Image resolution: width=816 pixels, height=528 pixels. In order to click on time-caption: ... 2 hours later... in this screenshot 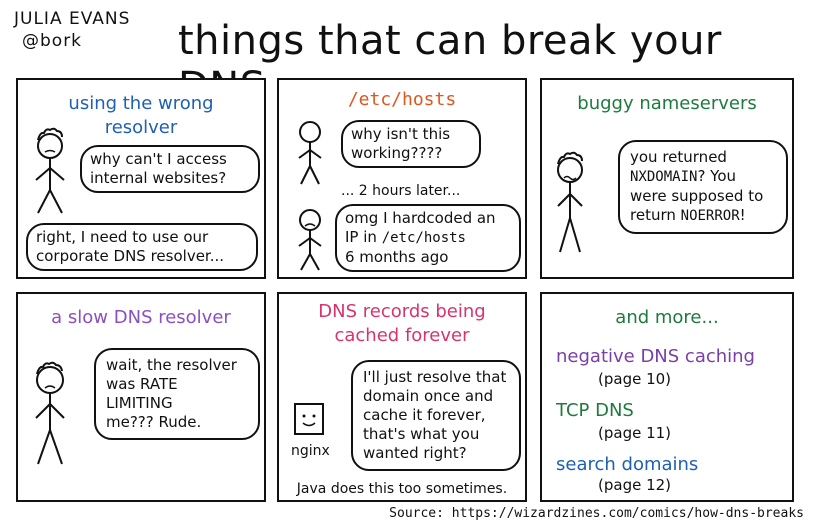, I will do `click(401, 191)`.